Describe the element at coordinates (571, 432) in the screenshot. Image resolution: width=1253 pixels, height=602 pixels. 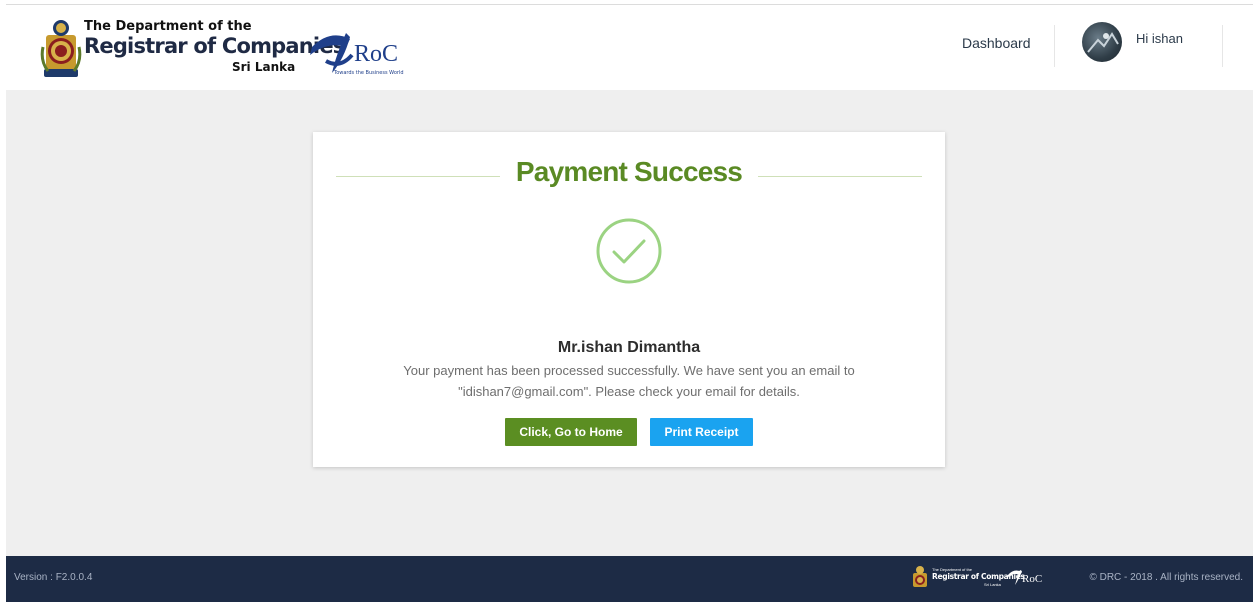
I see `go-home-button: Click, Go to Home` at that location.